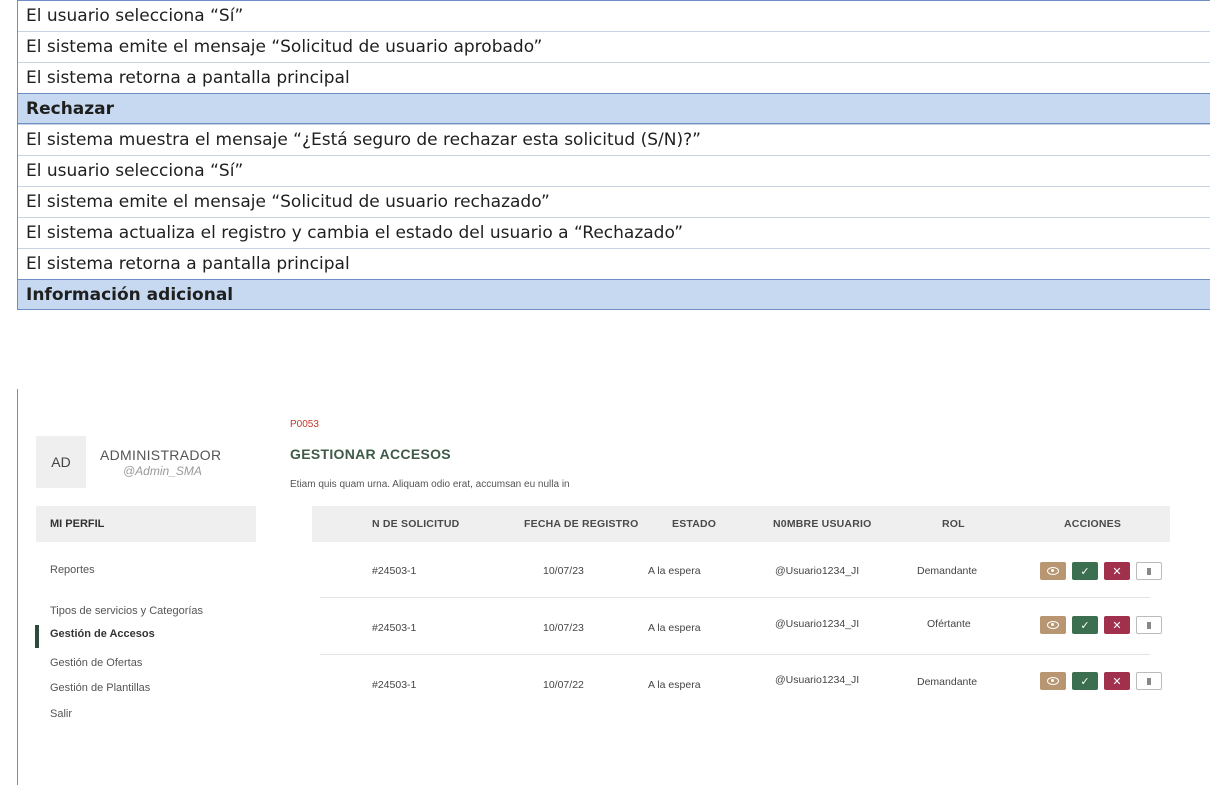  What do you see at coordinates (416, 524) in the screenshot?
I see `column-header: N DE SOLICITUD` at bounding box center [416, 524].